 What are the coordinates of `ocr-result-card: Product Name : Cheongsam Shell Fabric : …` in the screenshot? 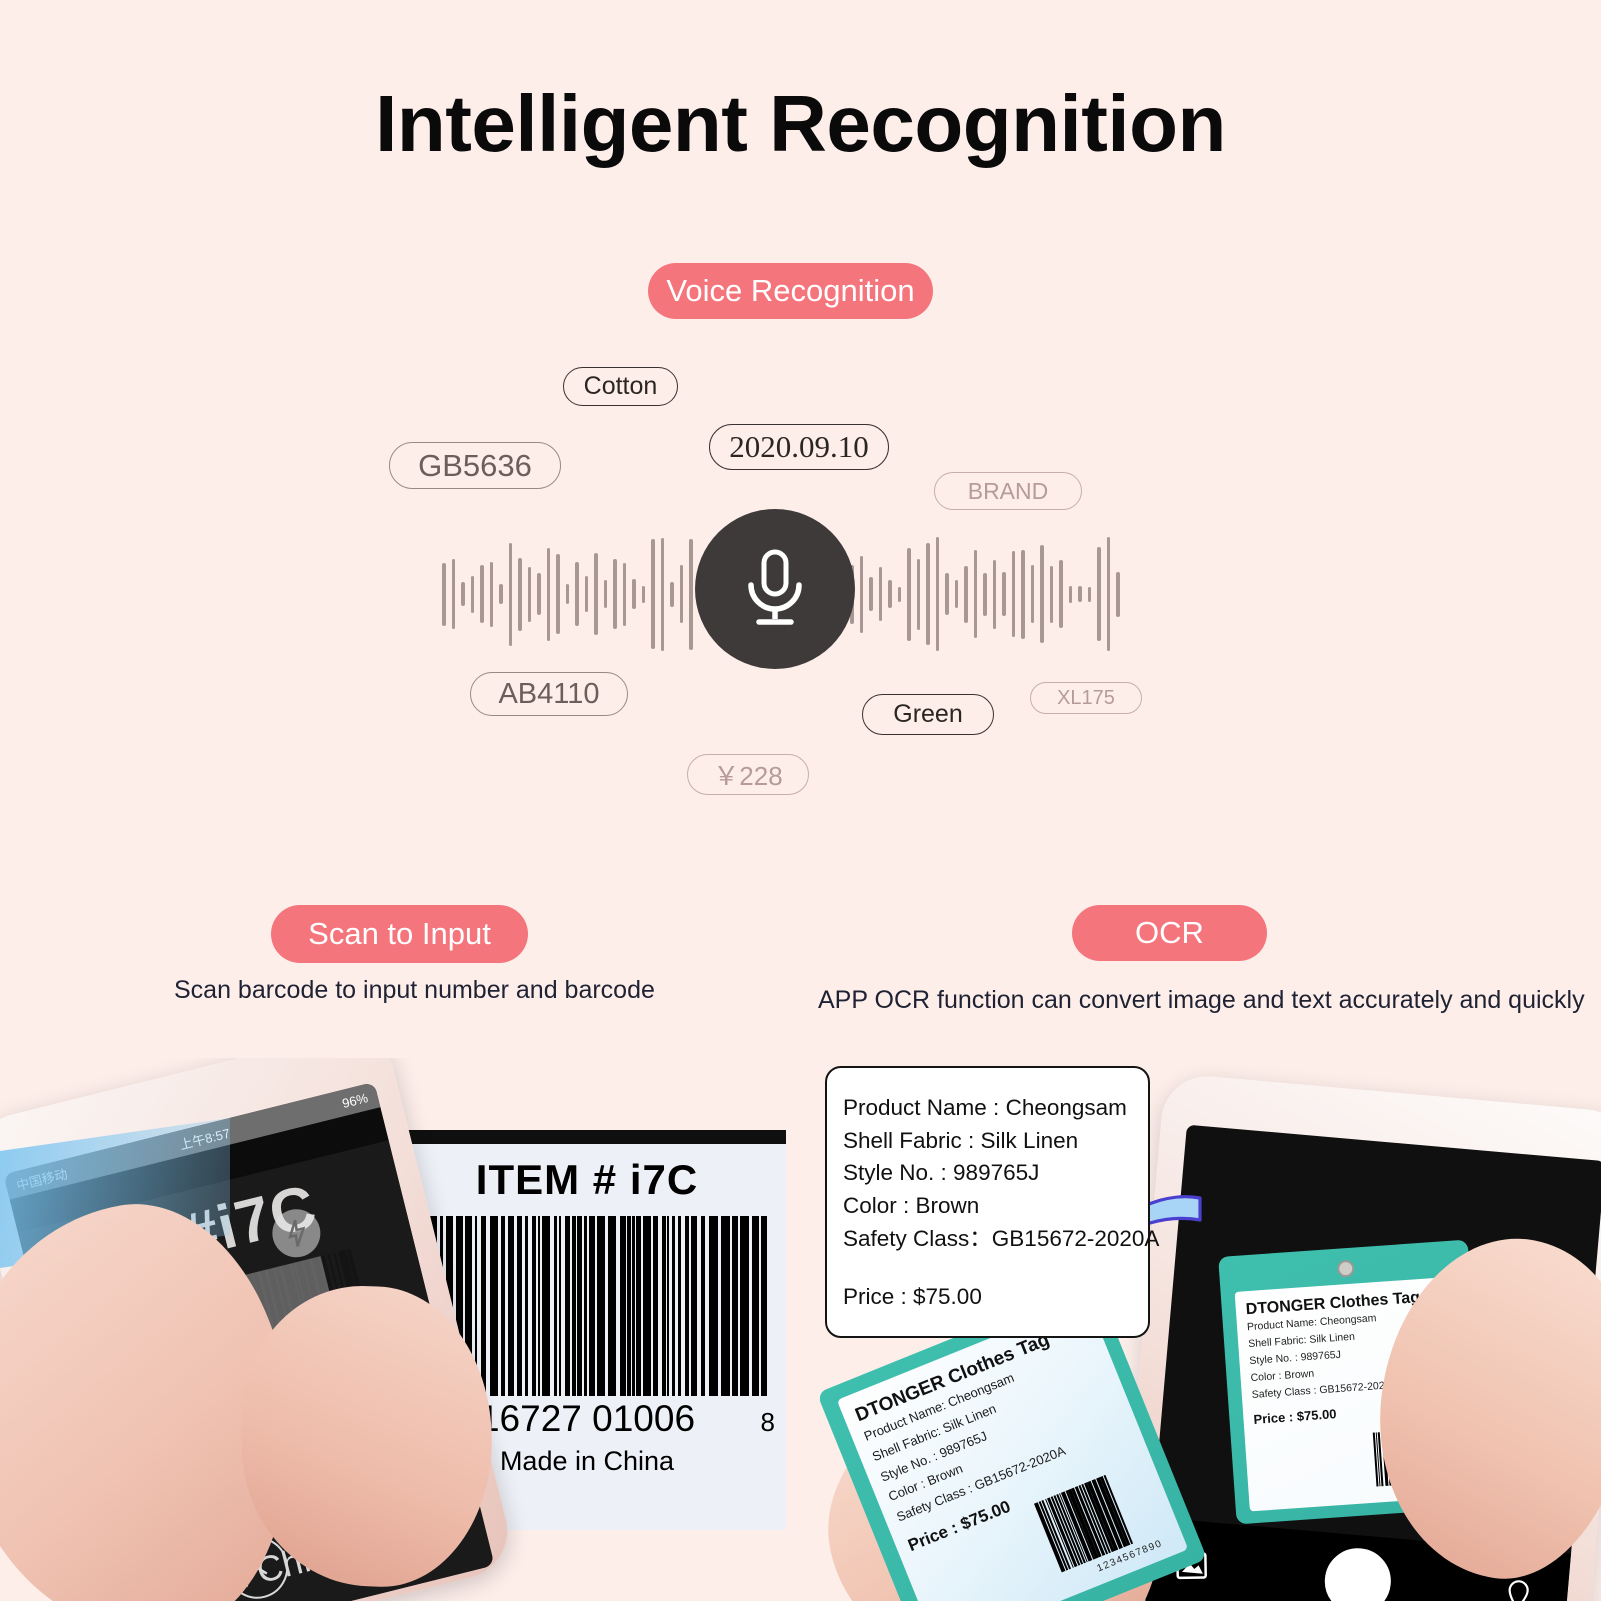 It's located at (992, 1202).